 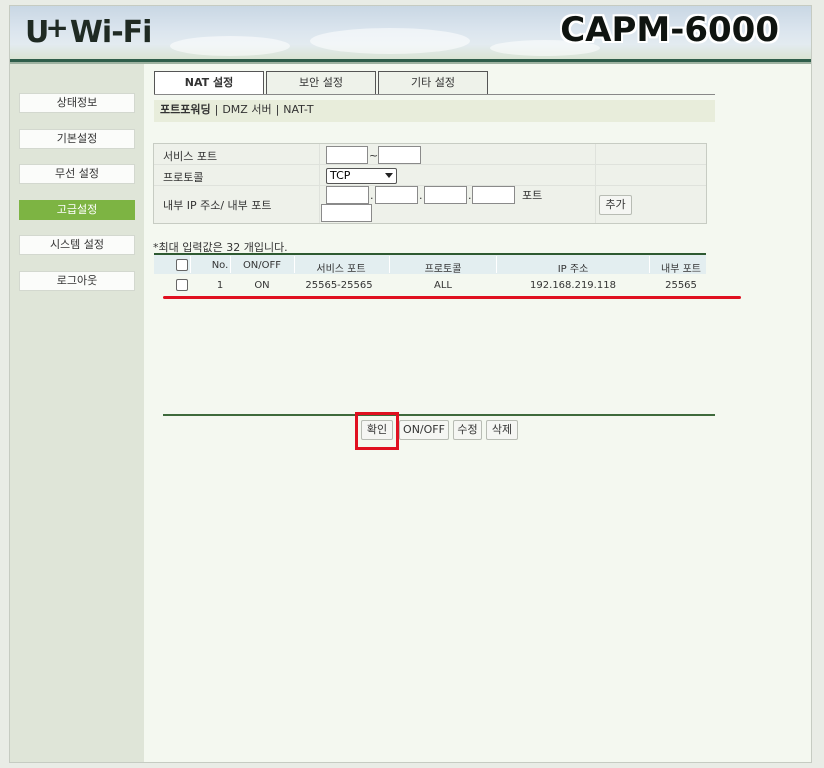 I want to click on header-banner: U+Wi-Fi CAPM-6000, so click(x=410, y=33).